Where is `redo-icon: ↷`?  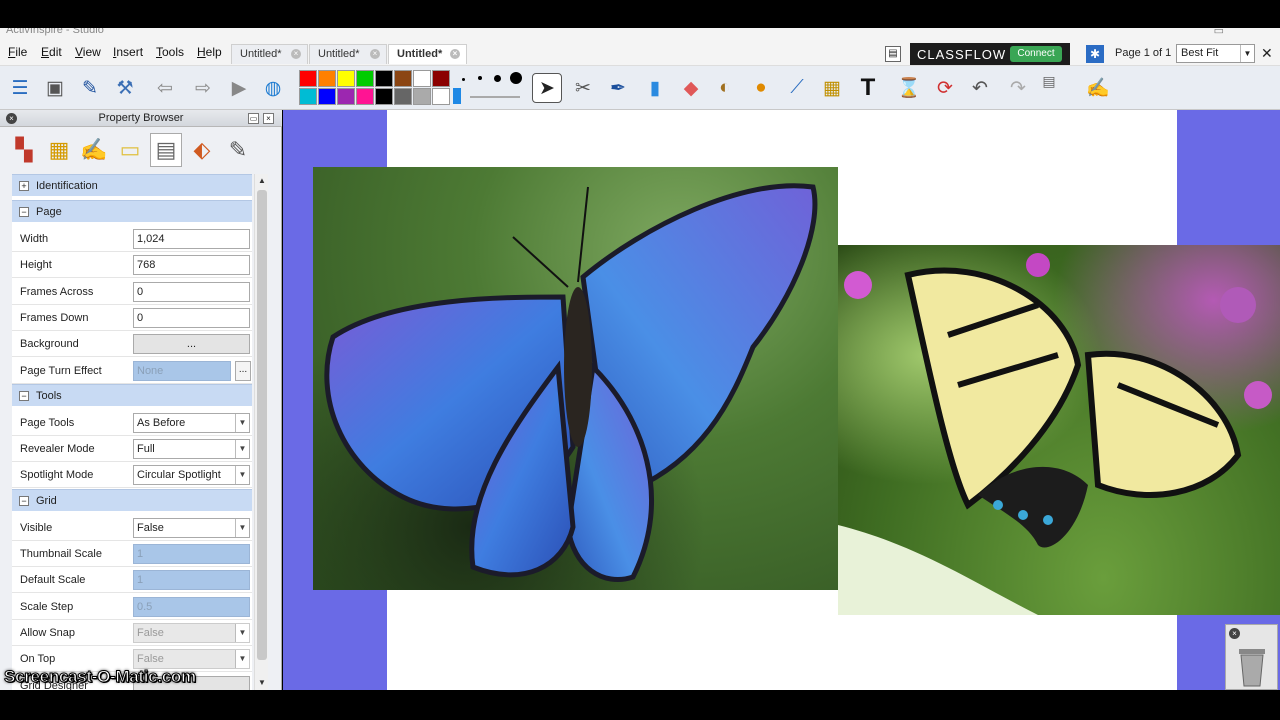 redo-icon: ↷ is located at coordinates (1018, 88).